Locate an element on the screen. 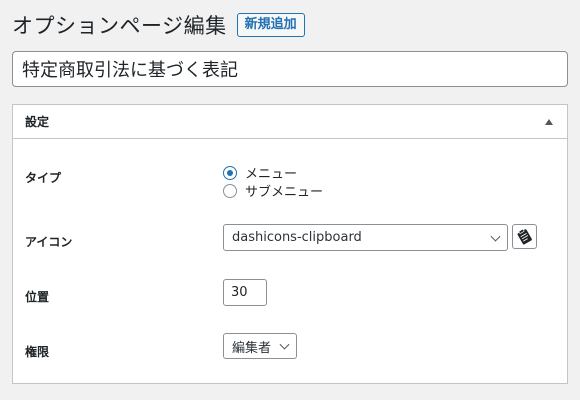  capability-select-value: 編集者 is located at coordinates (252, 348).